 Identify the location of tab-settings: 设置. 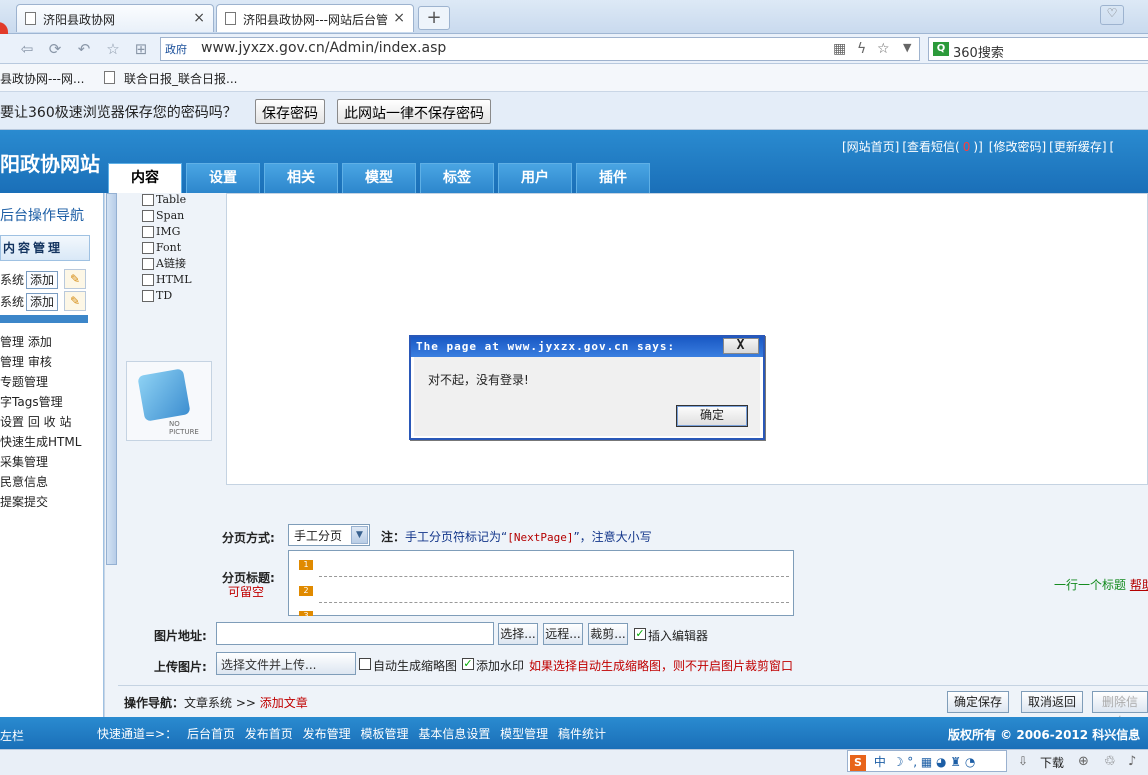
(223, 178).